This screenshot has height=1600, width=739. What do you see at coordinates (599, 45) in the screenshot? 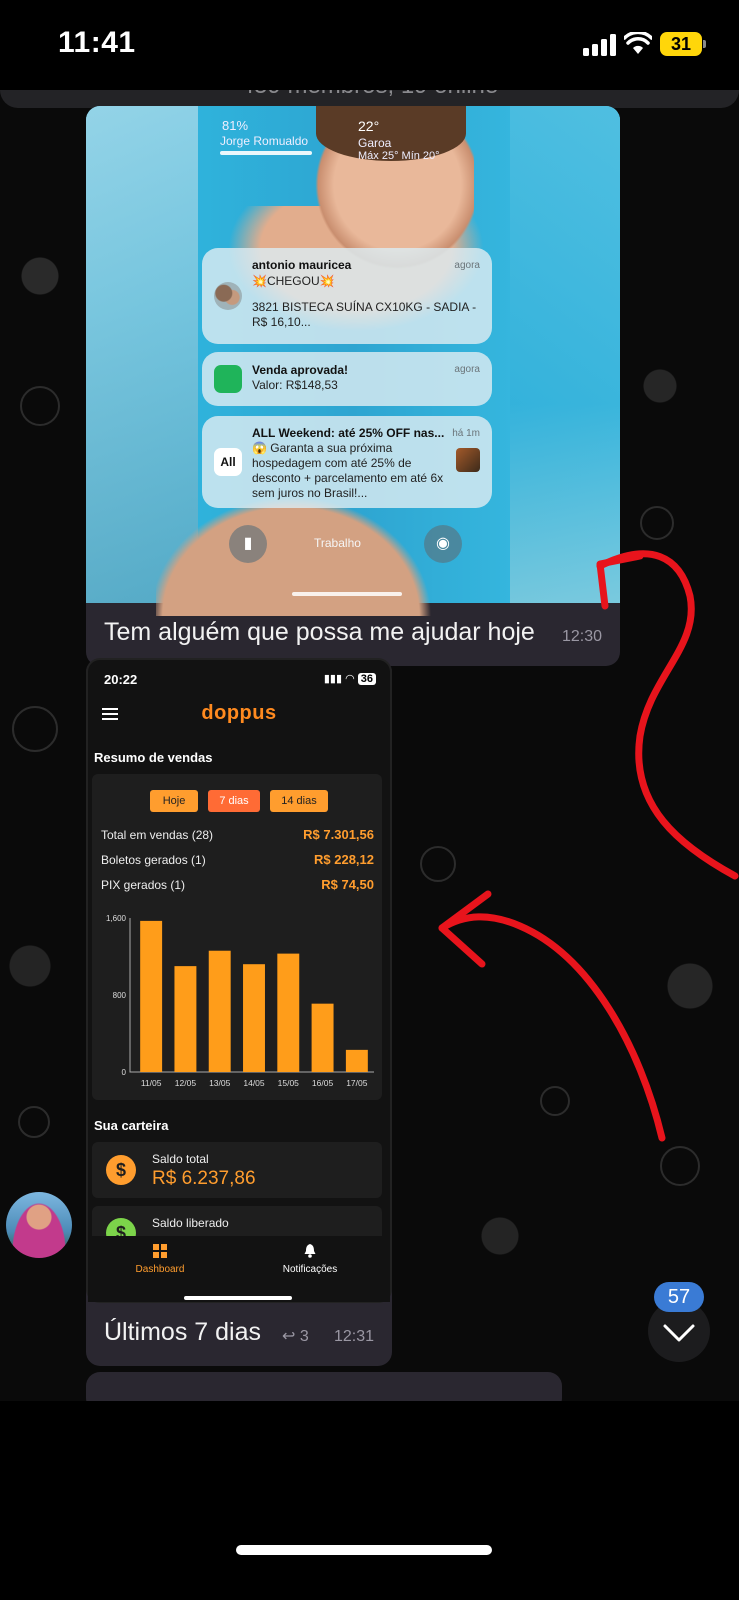
I see `cellular-signal-icon` at bounding box center [599, 45].